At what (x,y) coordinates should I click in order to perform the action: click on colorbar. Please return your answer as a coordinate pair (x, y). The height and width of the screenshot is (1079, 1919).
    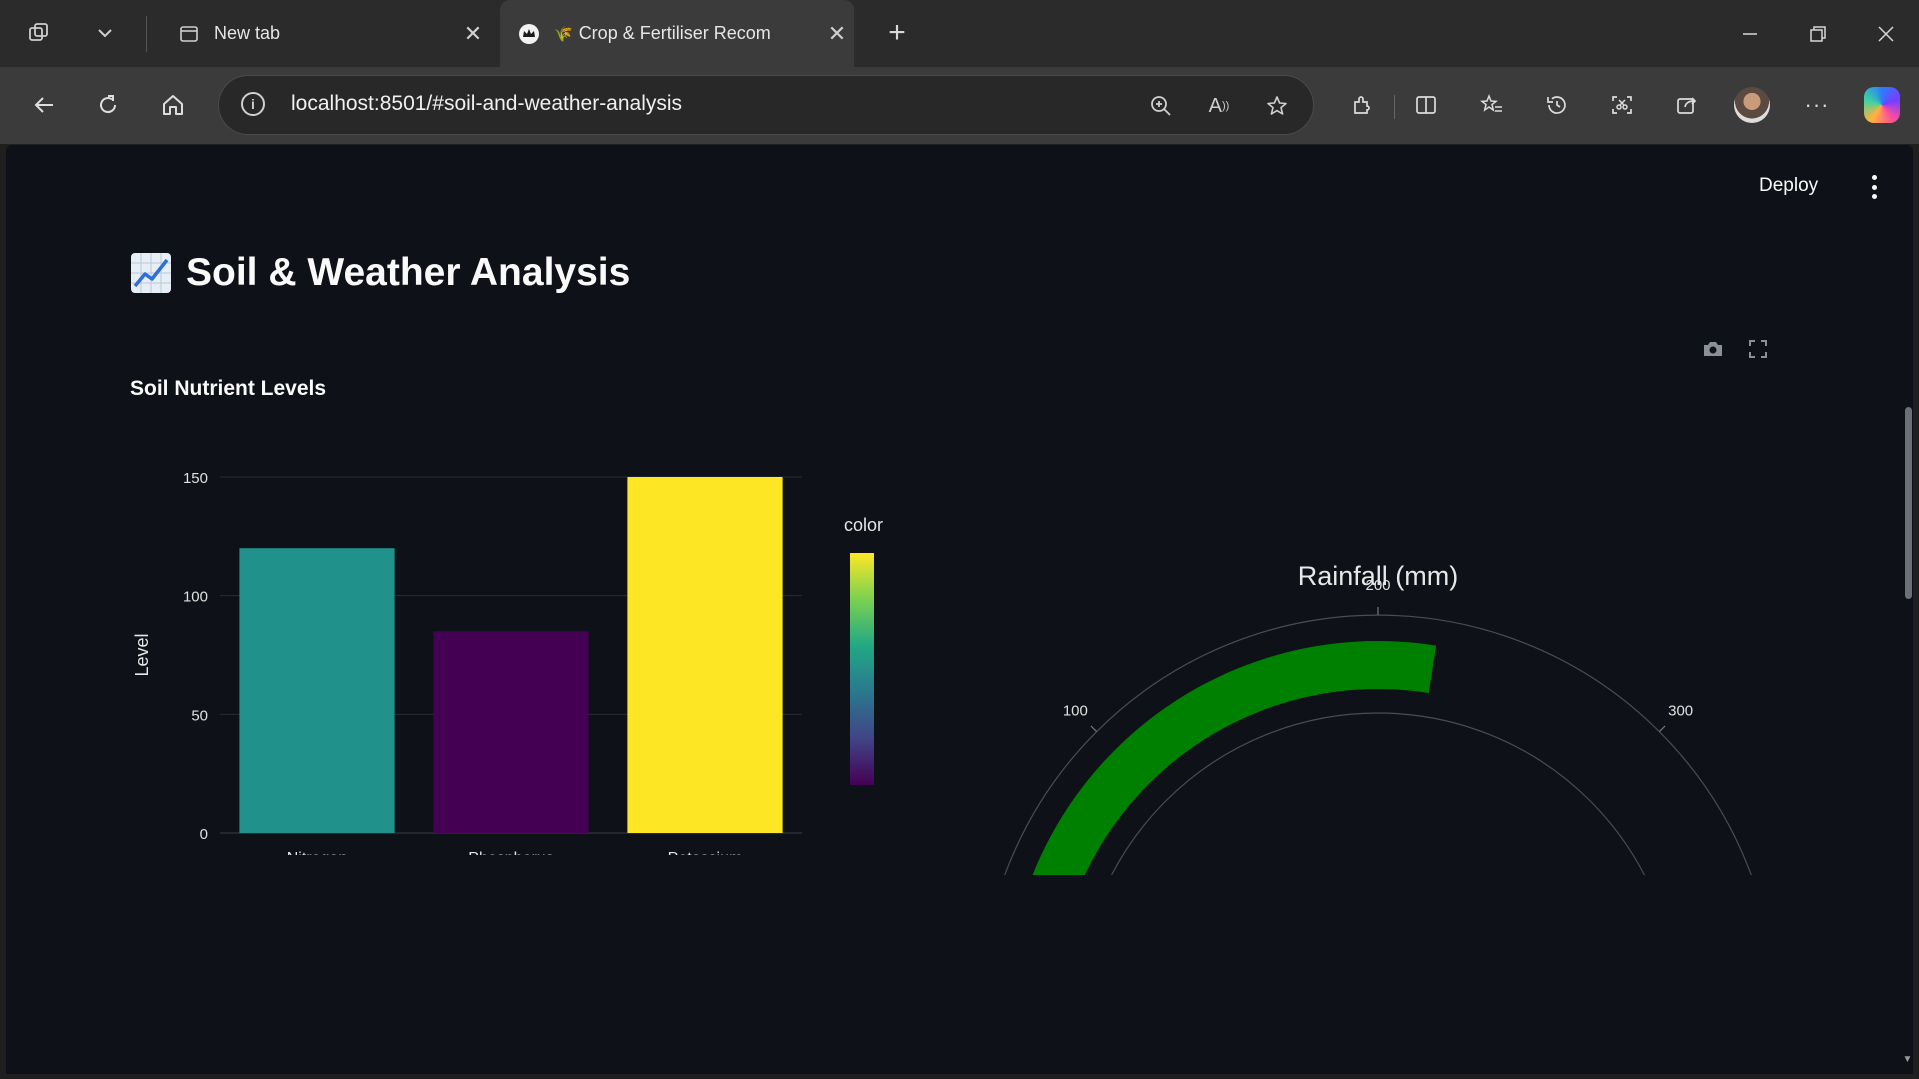
    Looking at the image, I should click on (862, 669).